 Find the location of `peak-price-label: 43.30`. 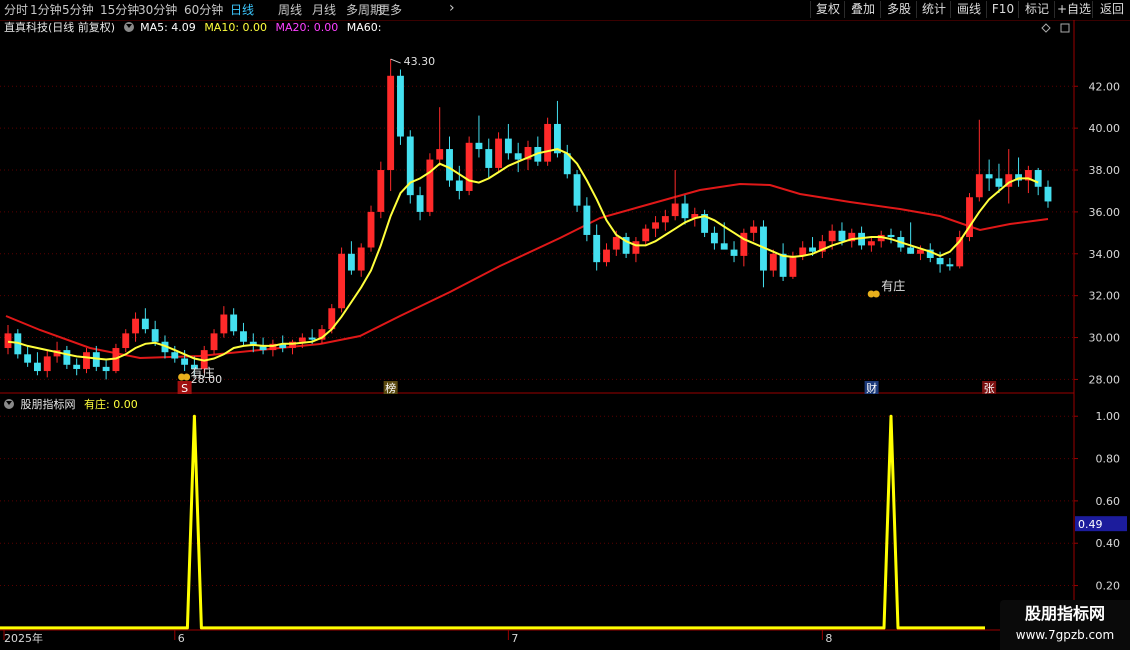

peak-price-label: 43.30 is located at coordinates (420, 61).